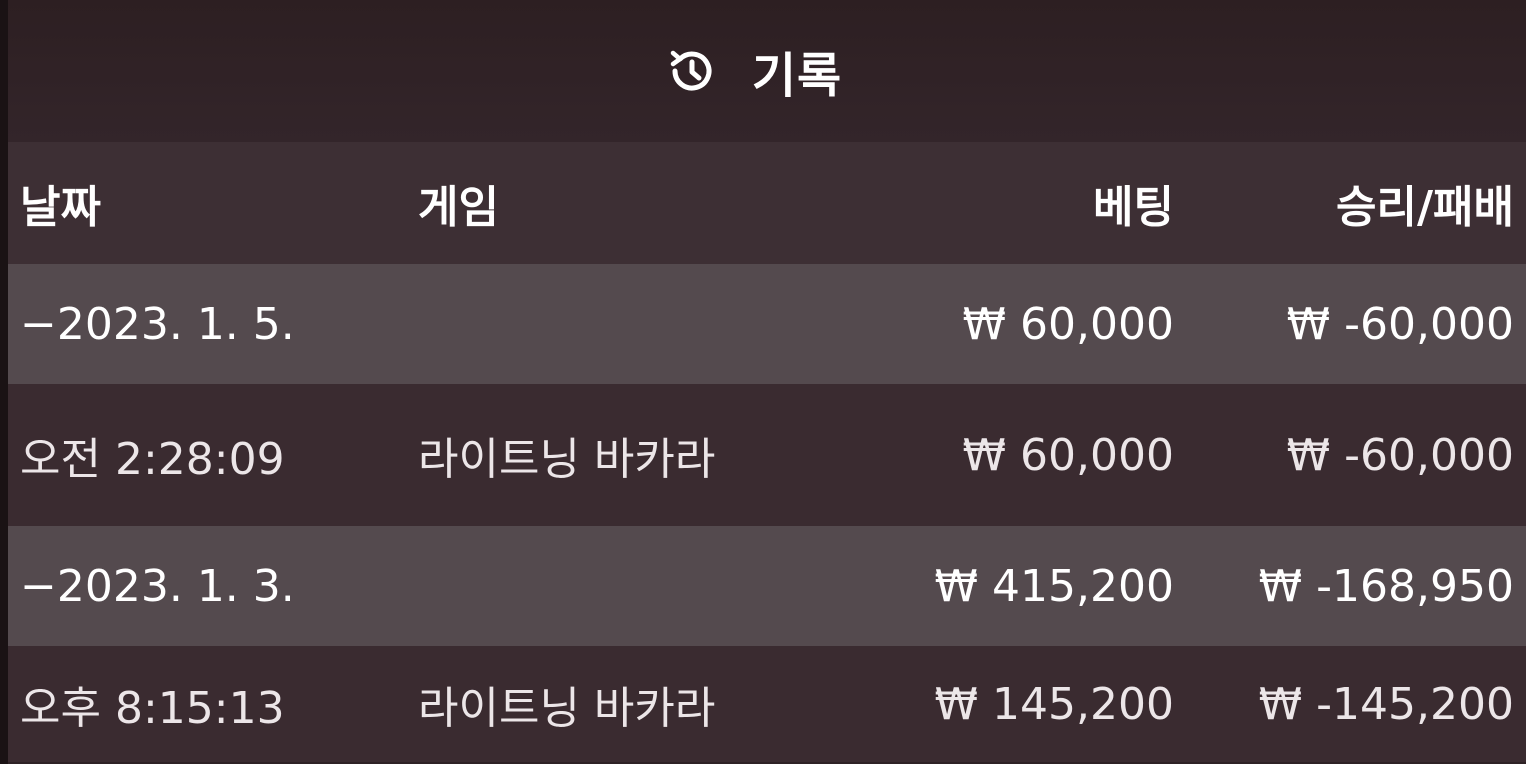  I want to click on history-icon, so click(692, 71).